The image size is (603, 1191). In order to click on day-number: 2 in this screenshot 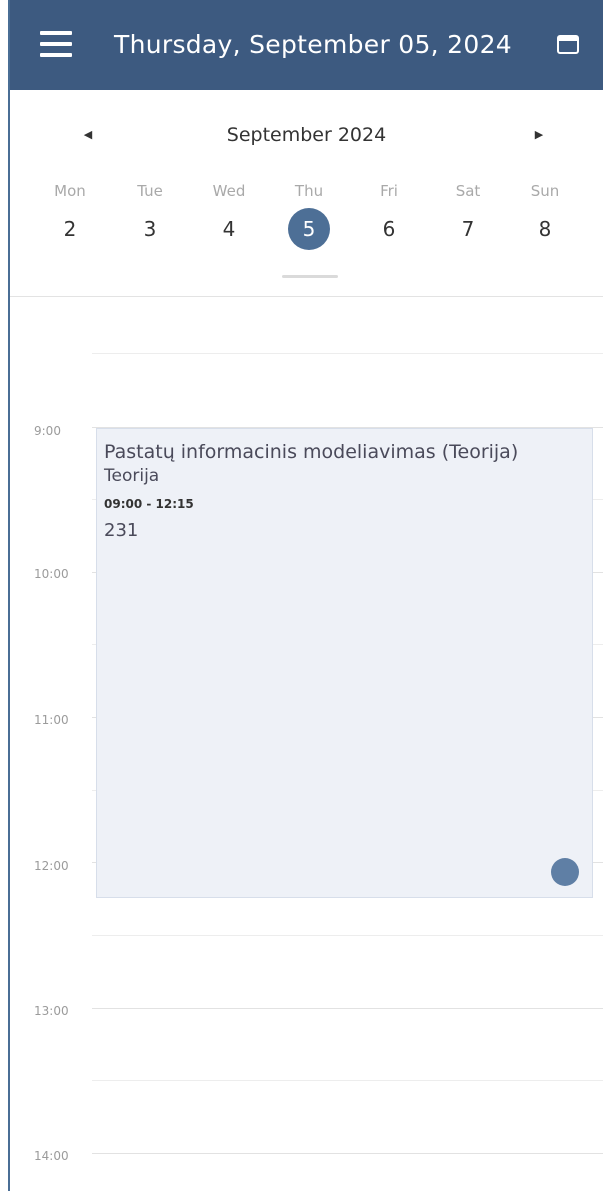, I will do `click(70, 229)`.